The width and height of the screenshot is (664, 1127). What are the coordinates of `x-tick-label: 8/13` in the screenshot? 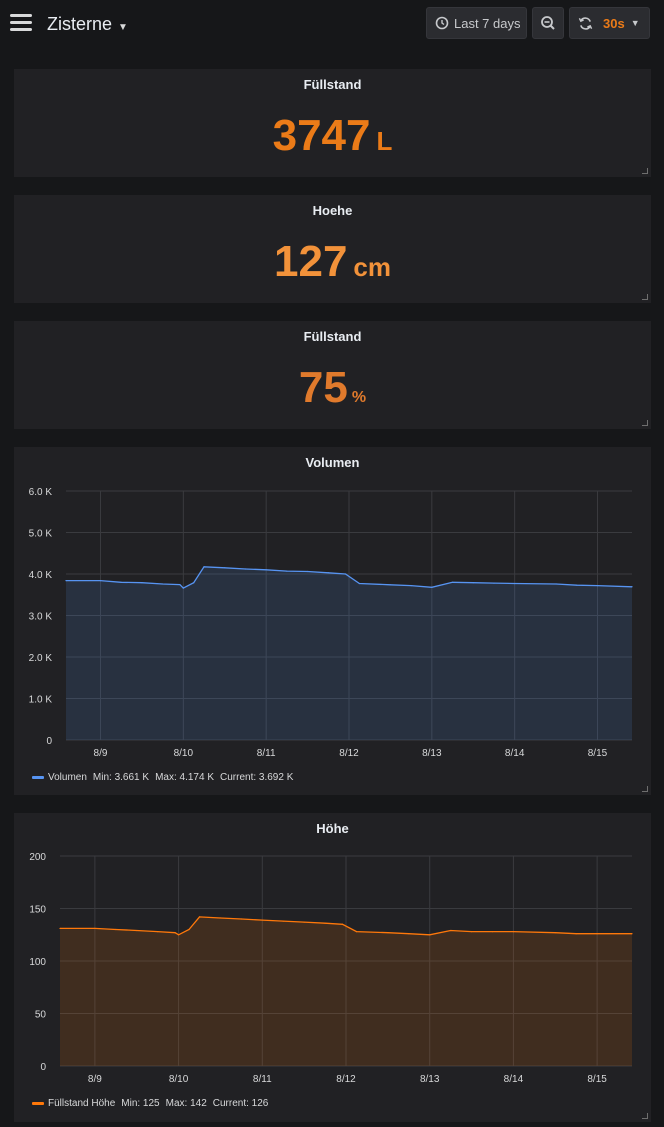 It's located at (432, 753).